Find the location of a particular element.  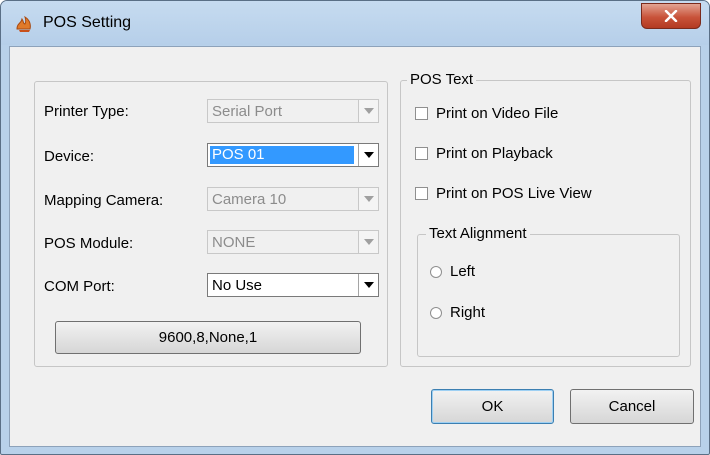

title-bar: POS Setting is located at coordinates (355, 23).